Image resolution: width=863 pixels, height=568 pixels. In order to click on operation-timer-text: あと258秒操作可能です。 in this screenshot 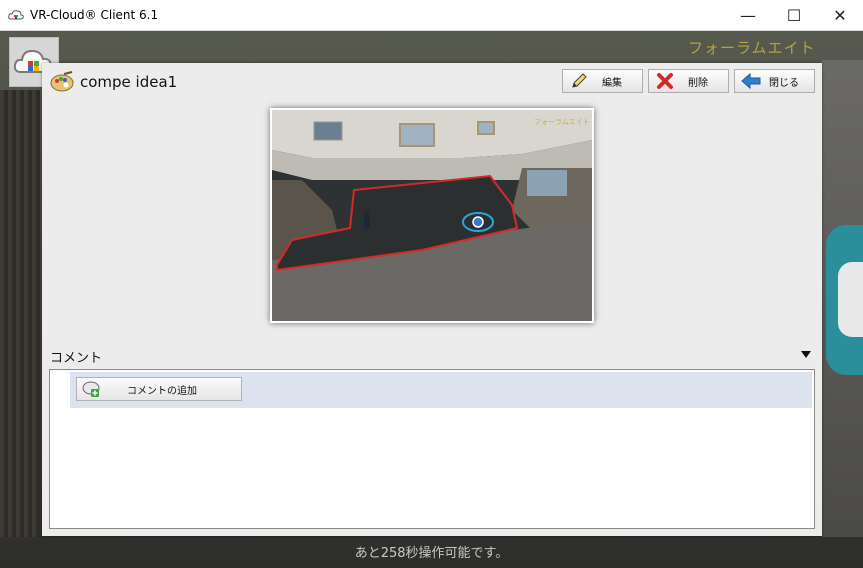, I will do `click(431, 553)`.